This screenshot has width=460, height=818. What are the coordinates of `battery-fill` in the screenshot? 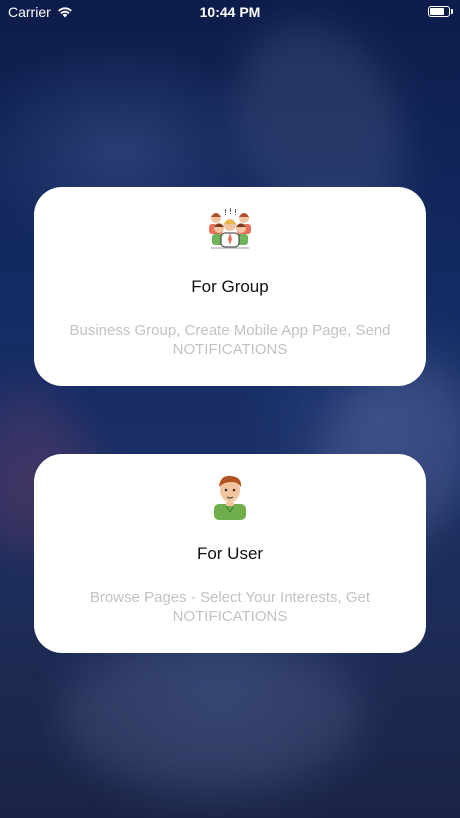 It's located at (437, 11).